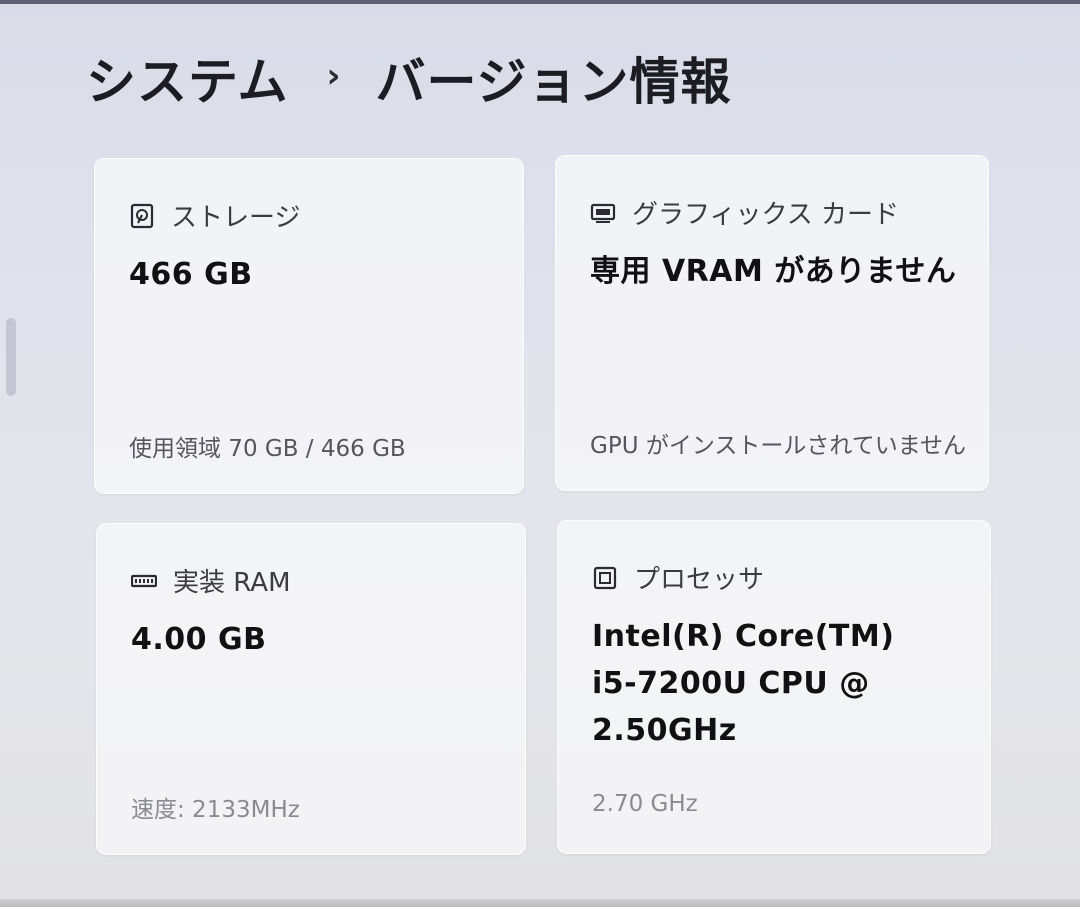 This screenshot has width=1080, height=907. I want to click on processor-chip-icon, so click(605, 578).